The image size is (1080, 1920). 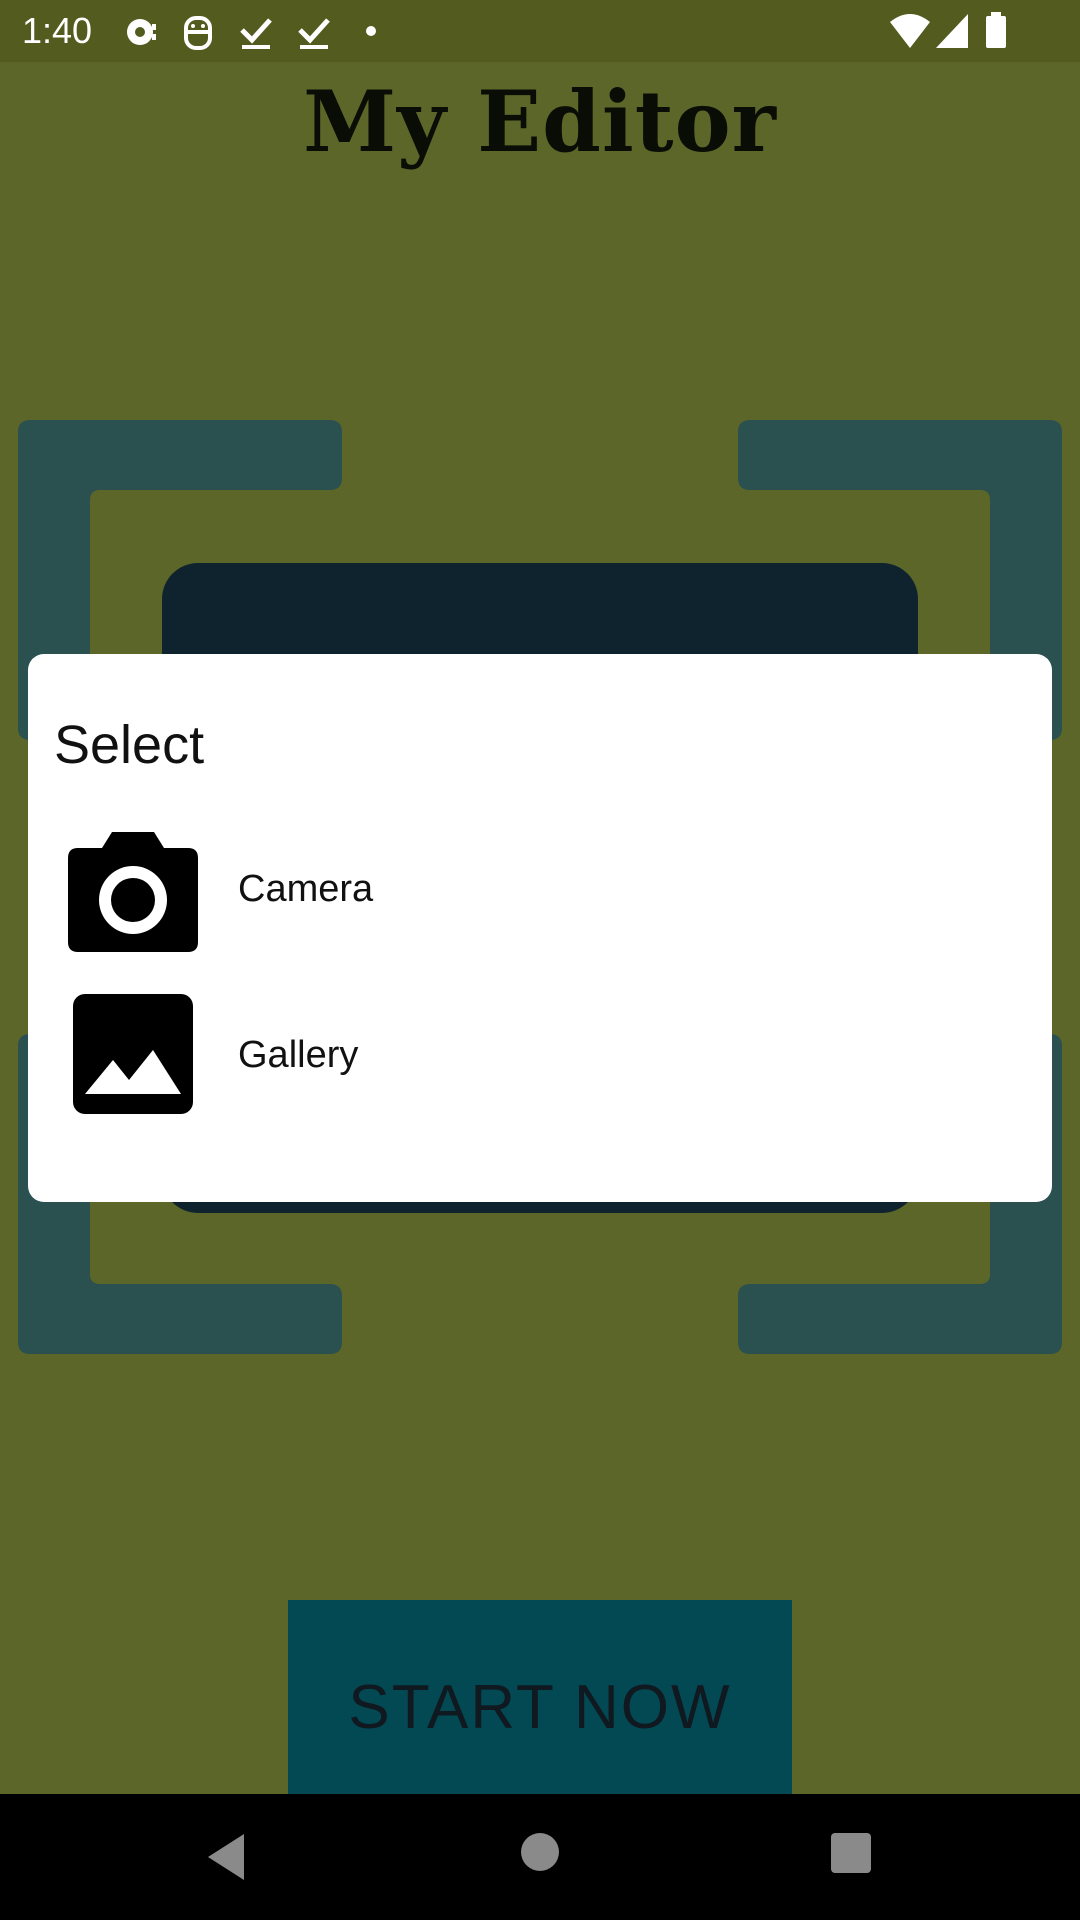 I want to click on option-label: Gallery, so click(x=298, y=1055).